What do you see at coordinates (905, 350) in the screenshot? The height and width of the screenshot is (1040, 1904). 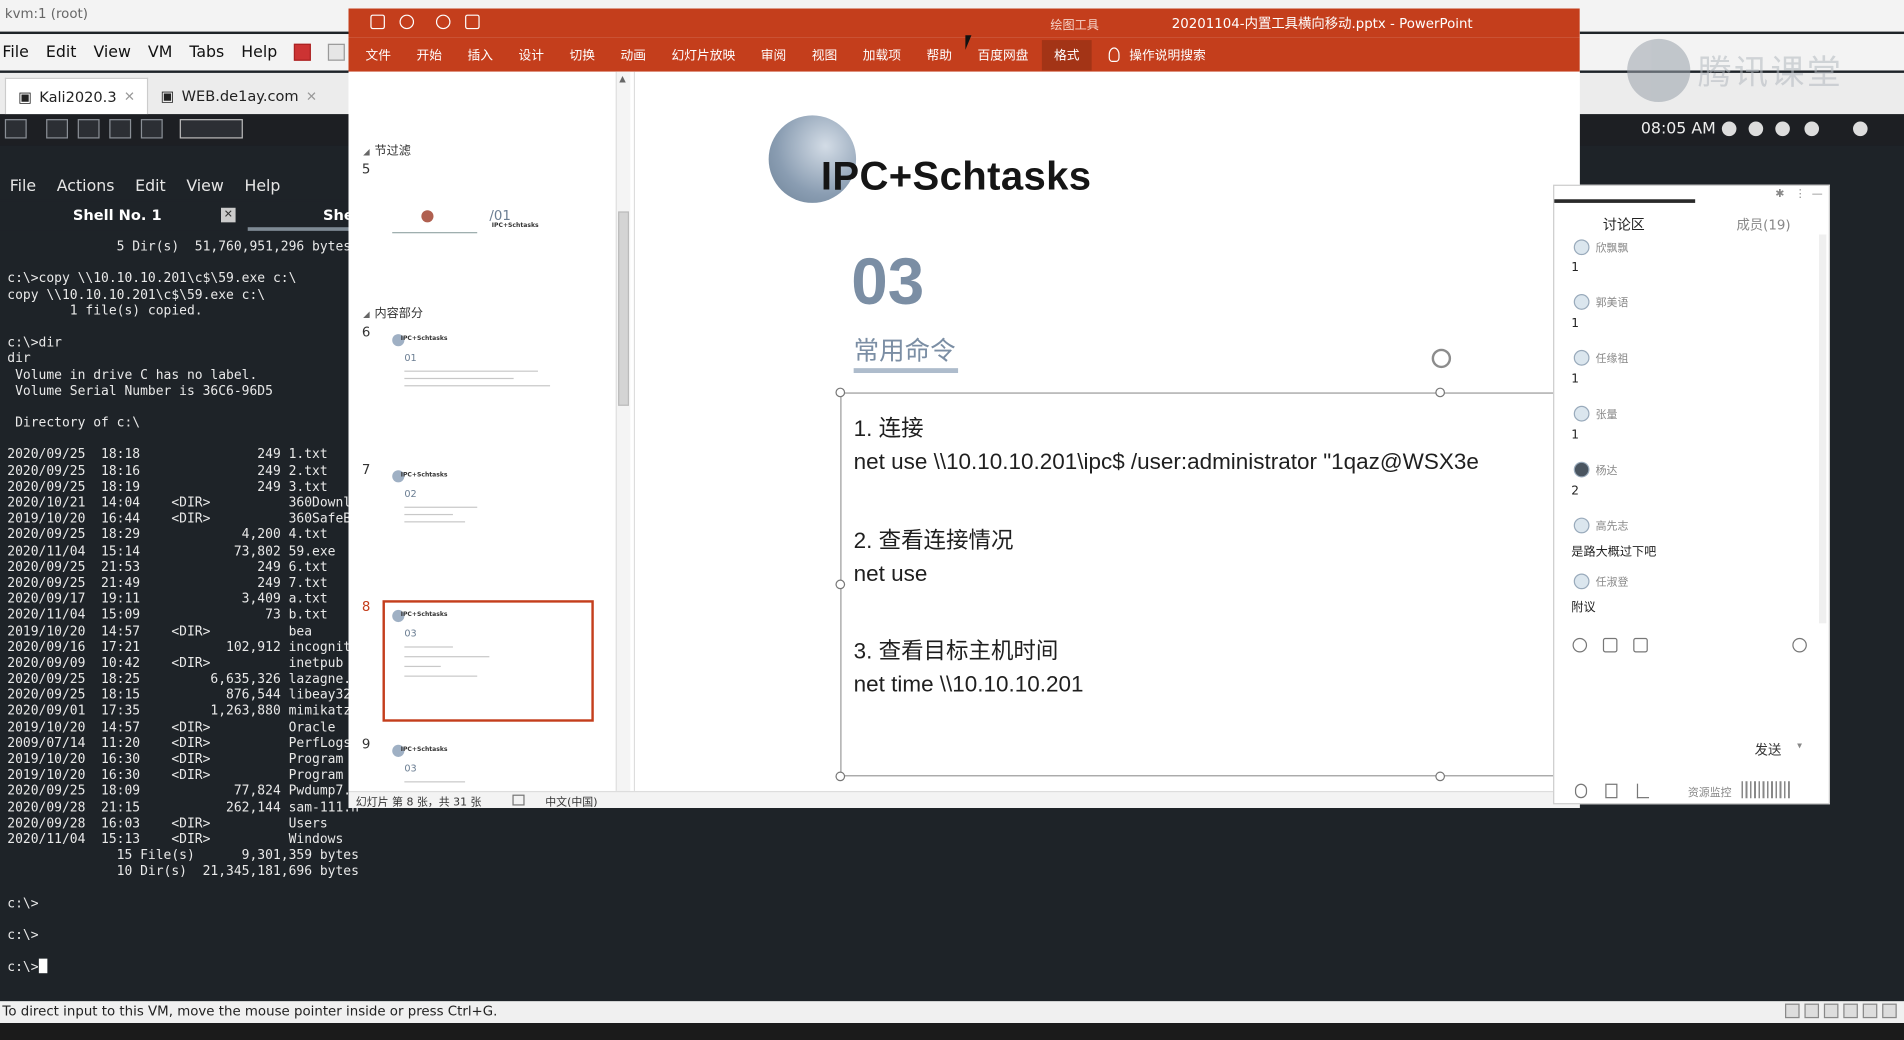 I see `slide-subtitle: 常用命令` at bounding box center [905, 350].